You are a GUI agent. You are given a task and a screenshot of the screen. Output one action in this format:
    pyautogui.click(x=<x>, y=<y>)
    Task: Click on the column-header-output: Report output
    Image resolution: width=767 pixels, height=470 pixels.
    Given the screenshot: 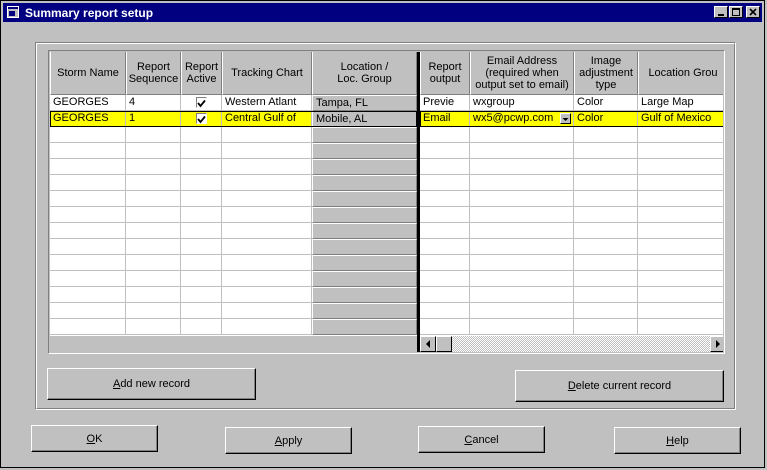 What is the action you would take?
    pyautogui.click(x=445, y=73)
    